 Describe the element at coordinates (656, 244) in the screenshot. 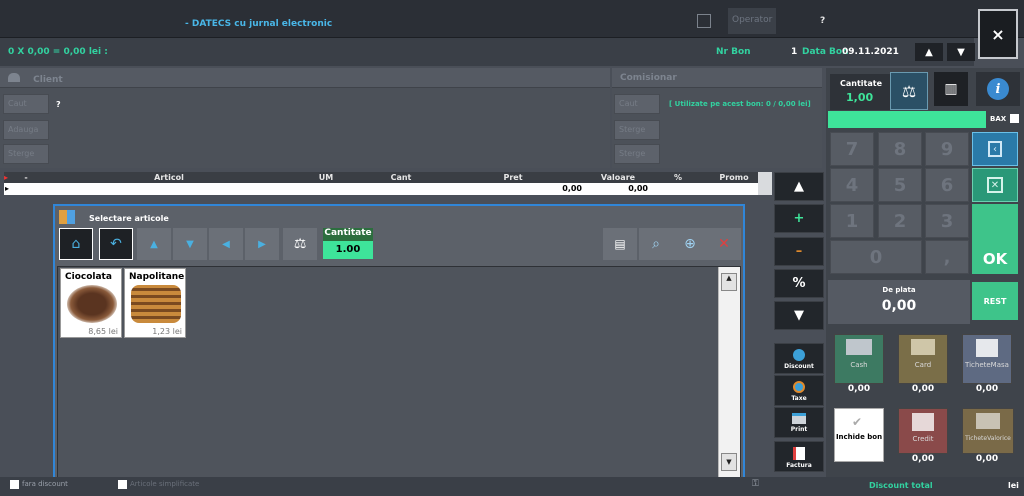

I see `search-button: ⌕` at that location.